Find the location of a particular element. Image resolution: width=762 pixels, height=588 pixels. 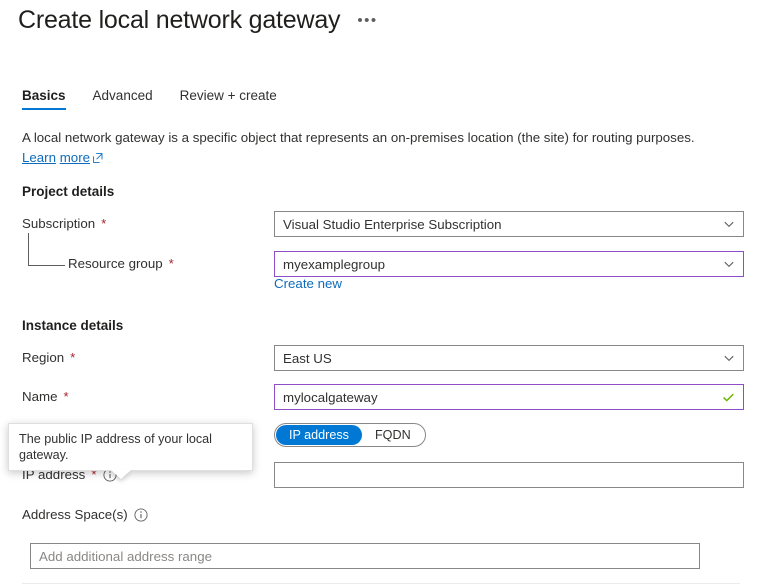

section-heading-project-details: Project details is located at coordinates (68, 191).